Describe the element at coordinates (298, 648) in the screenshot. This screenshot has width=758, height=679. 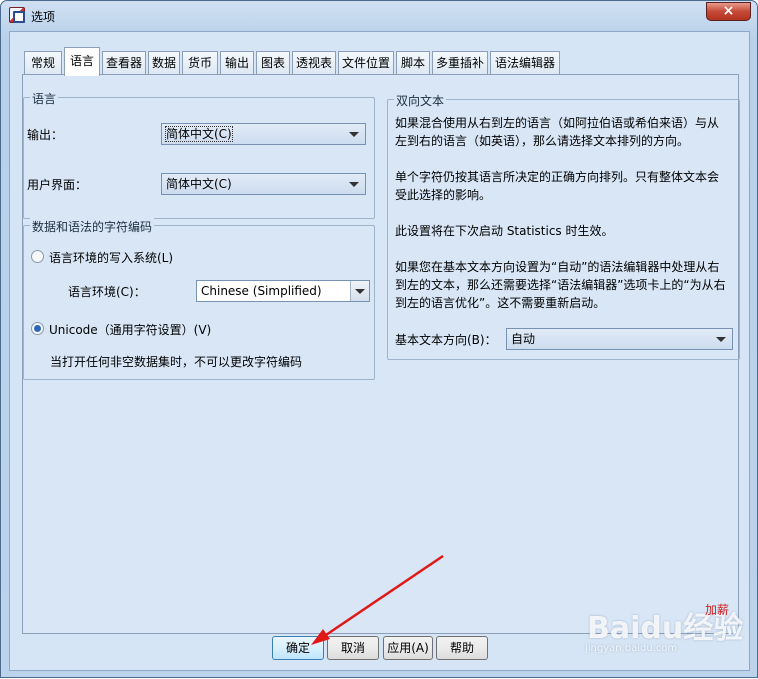
I see `ok-button: 确定` at that location.